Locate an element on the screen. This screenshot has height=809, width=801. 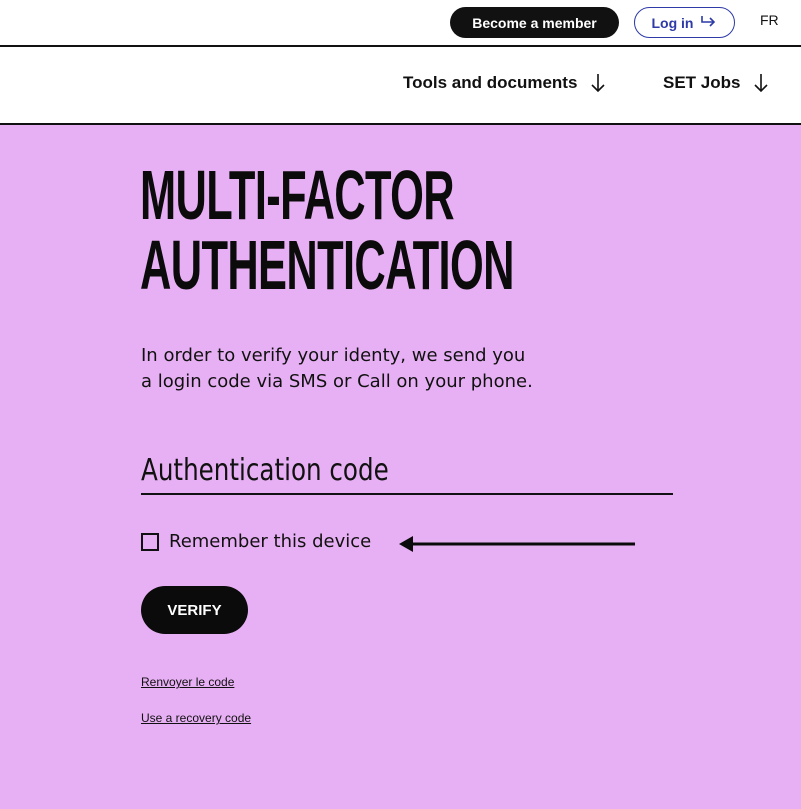
login-button: Log in is located at coordinates (684, 22).